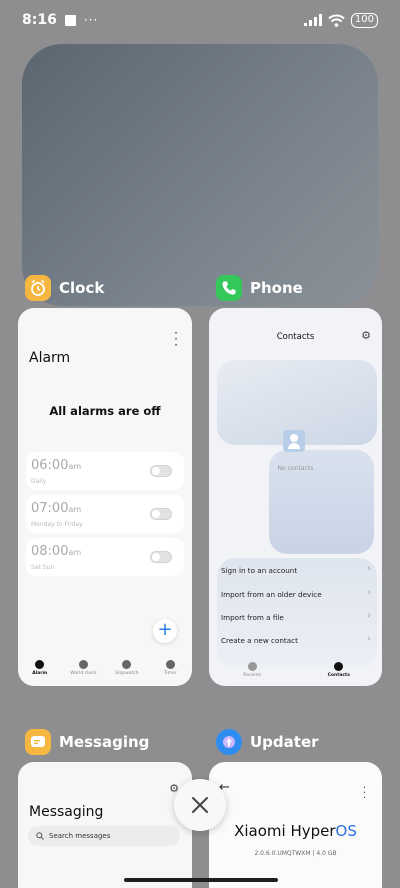 The width and height of the screenshot is (400, 888). What do you see at coordinates (170, 664) in the screenshot?
I see `timer-icon` at bounding box center [170, 664].